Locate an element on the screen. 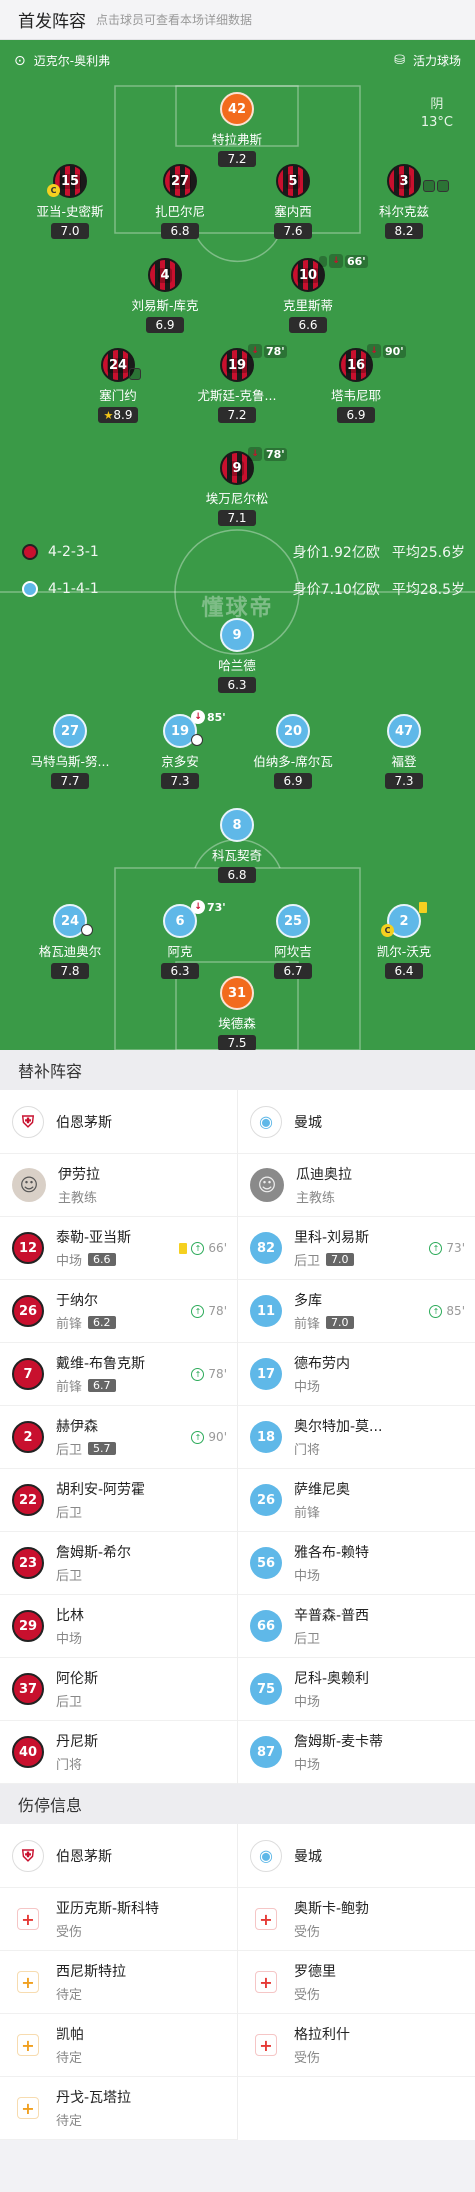 The width and height of the screenshot is (475, 2192). shirt-icon: 37 is located at coordinates (28, 1689).